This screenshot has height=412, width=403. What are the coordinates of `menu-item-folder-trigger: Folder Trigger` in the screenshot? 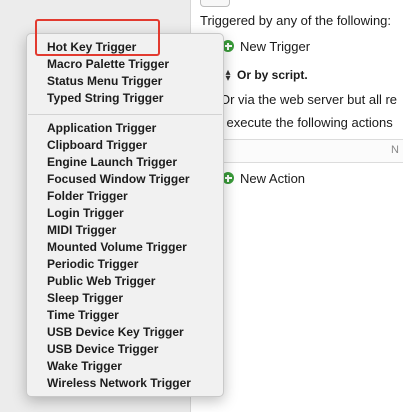 It's located at (87, 196).